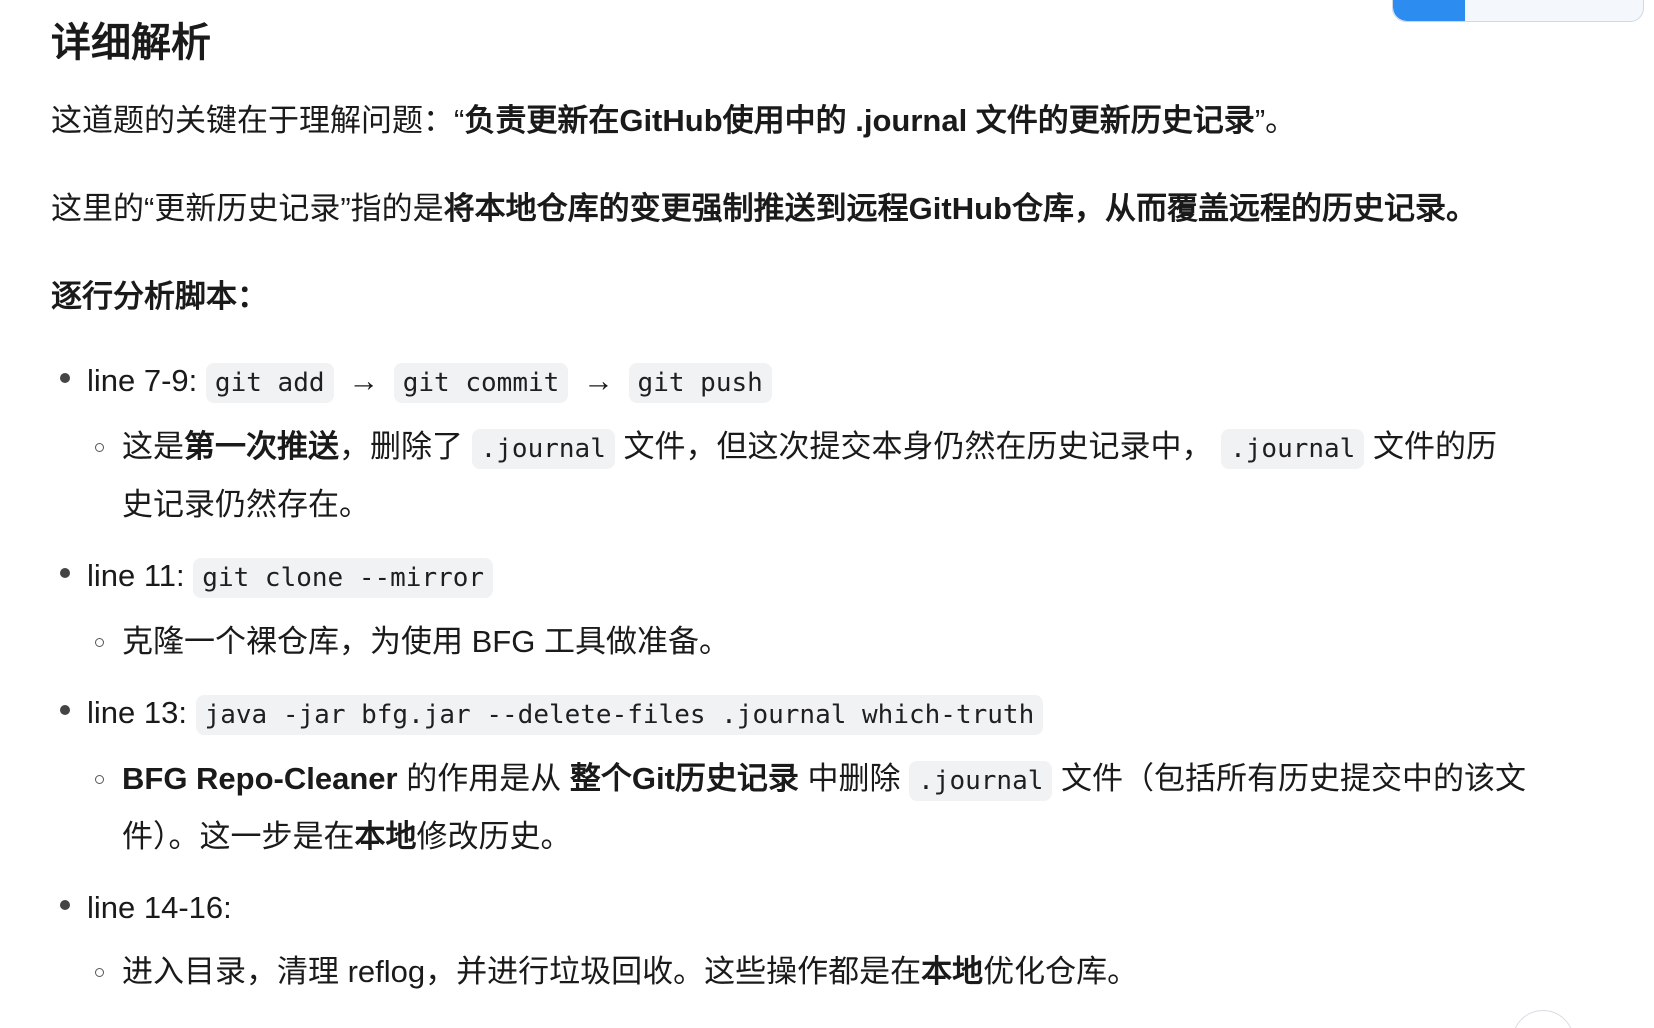 Image resolution: width=1654 pixels, height=1028 pixels. What do you see at coordinates (142, 380) in the screenshot?
I see `line-label: line 7-9:` at bounding box center [142, 380].